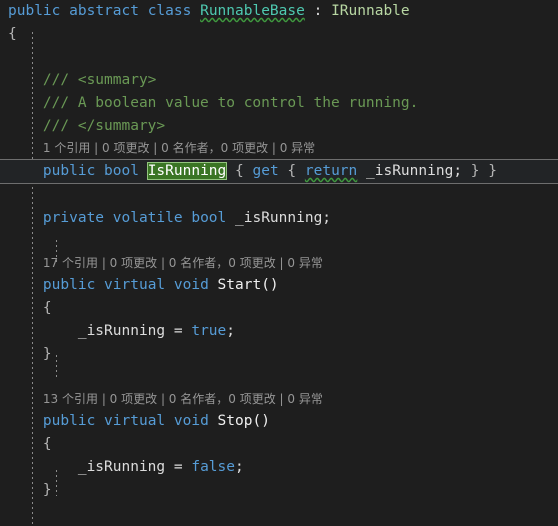  I want to click on code-line-method-stop-body: _isRunning = false;, so click(279, 467).